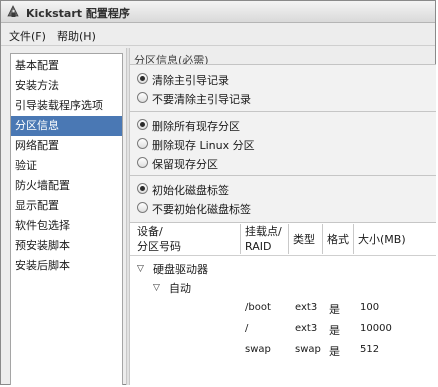  I want to click on radio-label: 保留现存分区, so click(185, 164).